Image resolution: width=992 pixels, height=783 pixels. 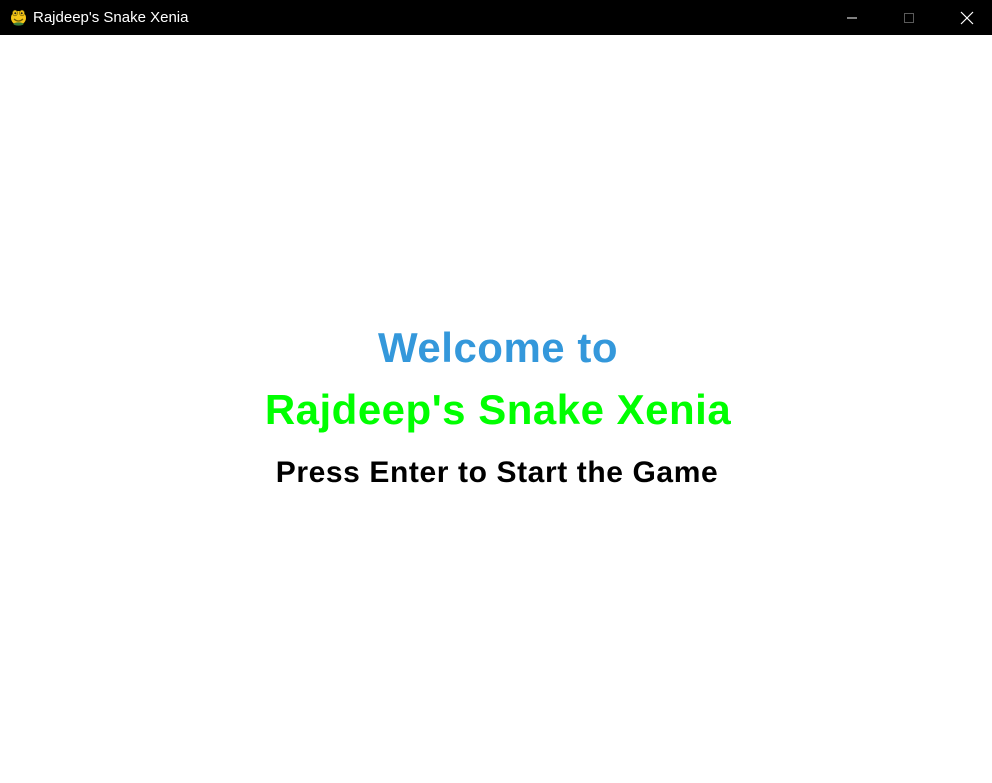 I want to click on close-icon, so click(x=967, y=17).